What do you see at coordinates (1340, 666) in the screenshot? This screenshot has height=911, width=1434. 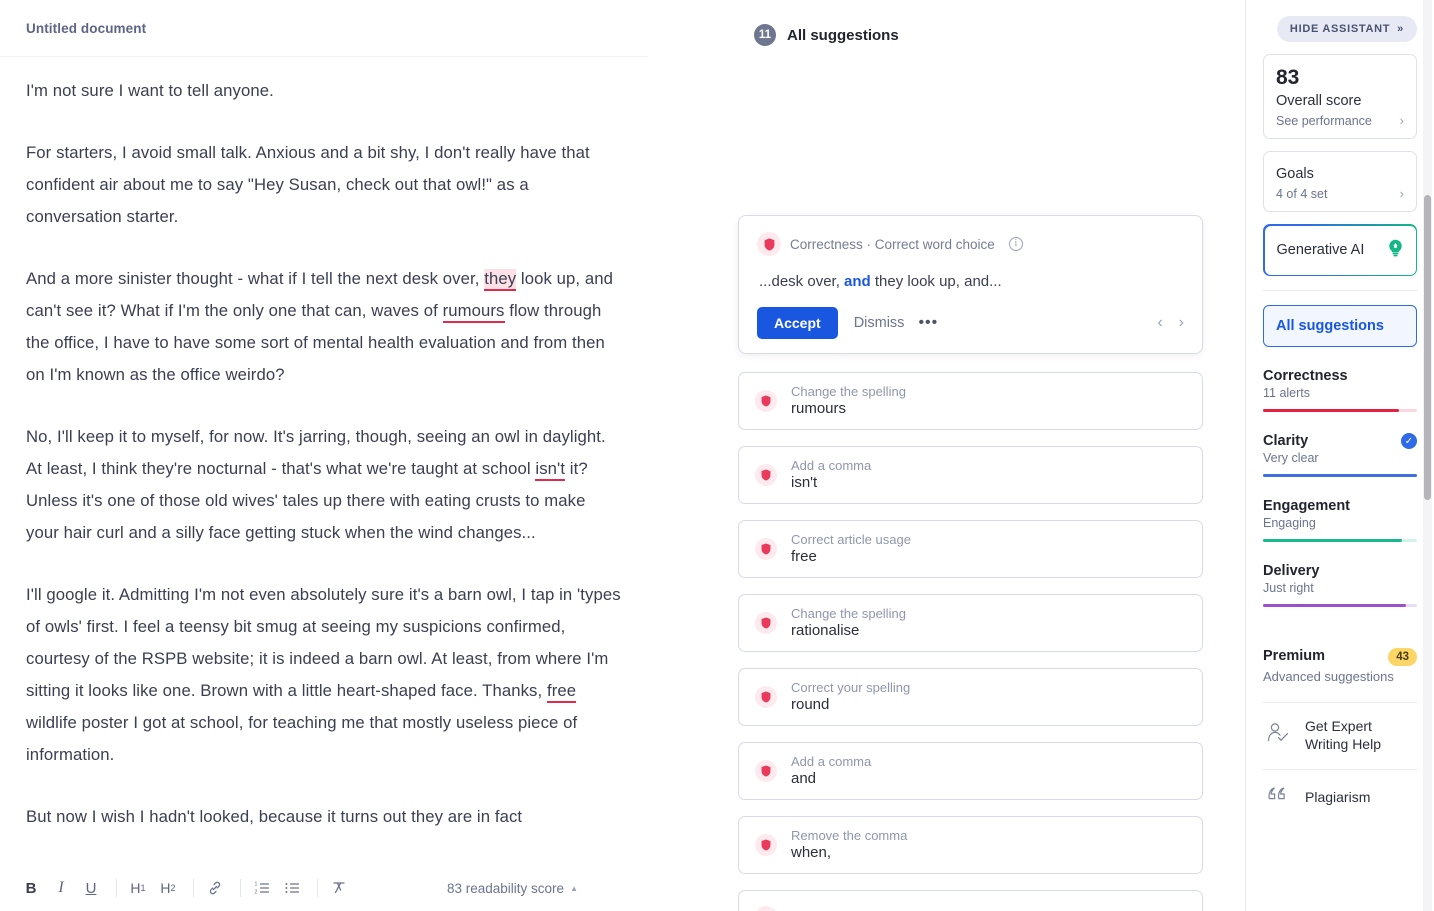 I see `premium-section: Premium 43 Advanced suggestions` at bounding box center [1340, 666].